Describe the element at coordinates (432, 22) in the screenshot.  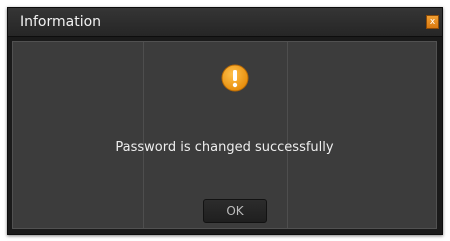
I see `close-button: x` at that location.